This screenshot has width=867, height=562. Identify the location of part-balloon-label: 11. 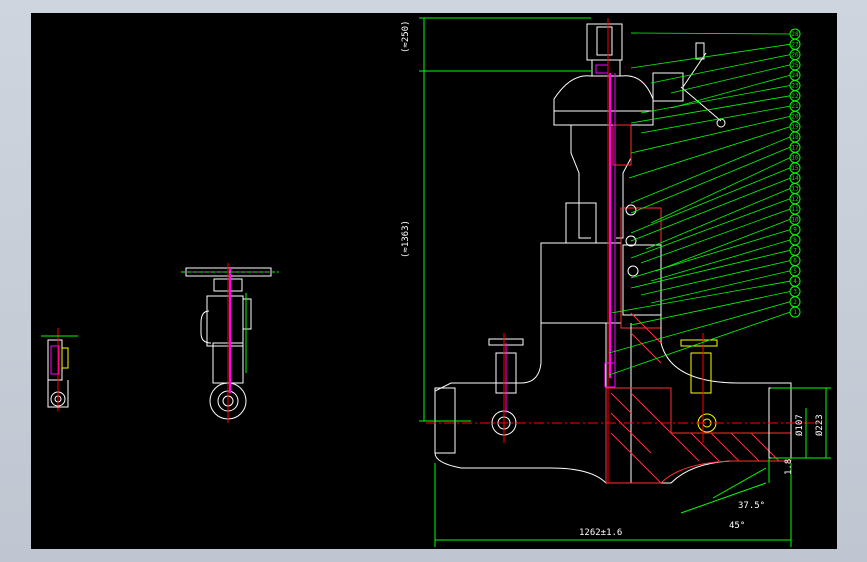
(795, 209).